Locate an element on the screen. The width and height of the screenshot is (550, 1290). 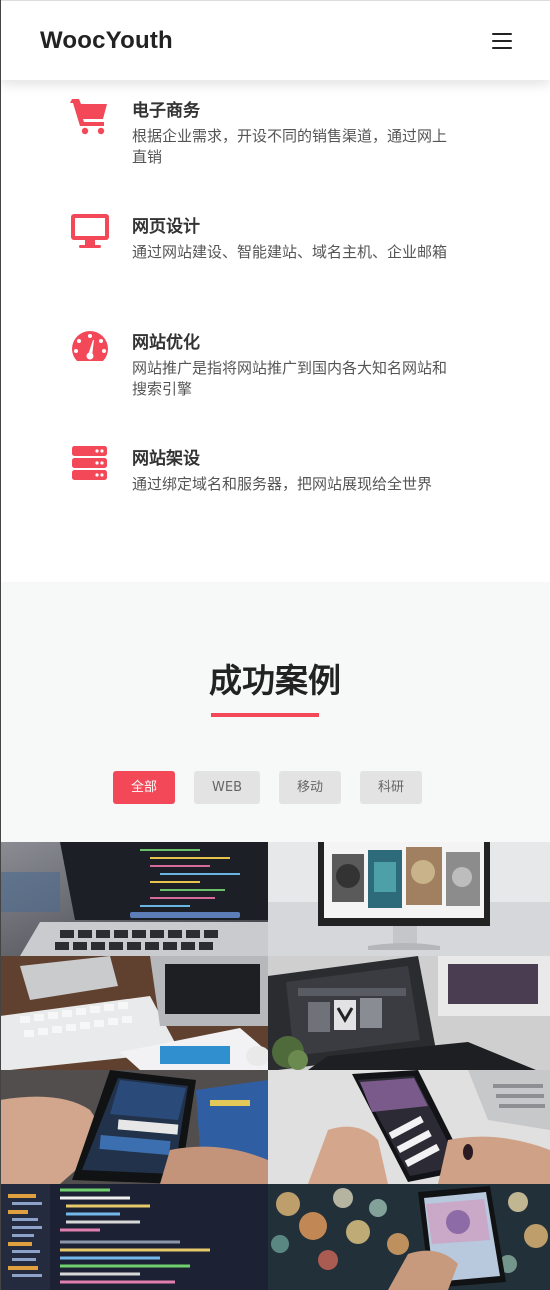
service-desc: 网站推广是指将网站推广到国内各大知名网站和搜索引擎 is located at coordinates (290, 378).